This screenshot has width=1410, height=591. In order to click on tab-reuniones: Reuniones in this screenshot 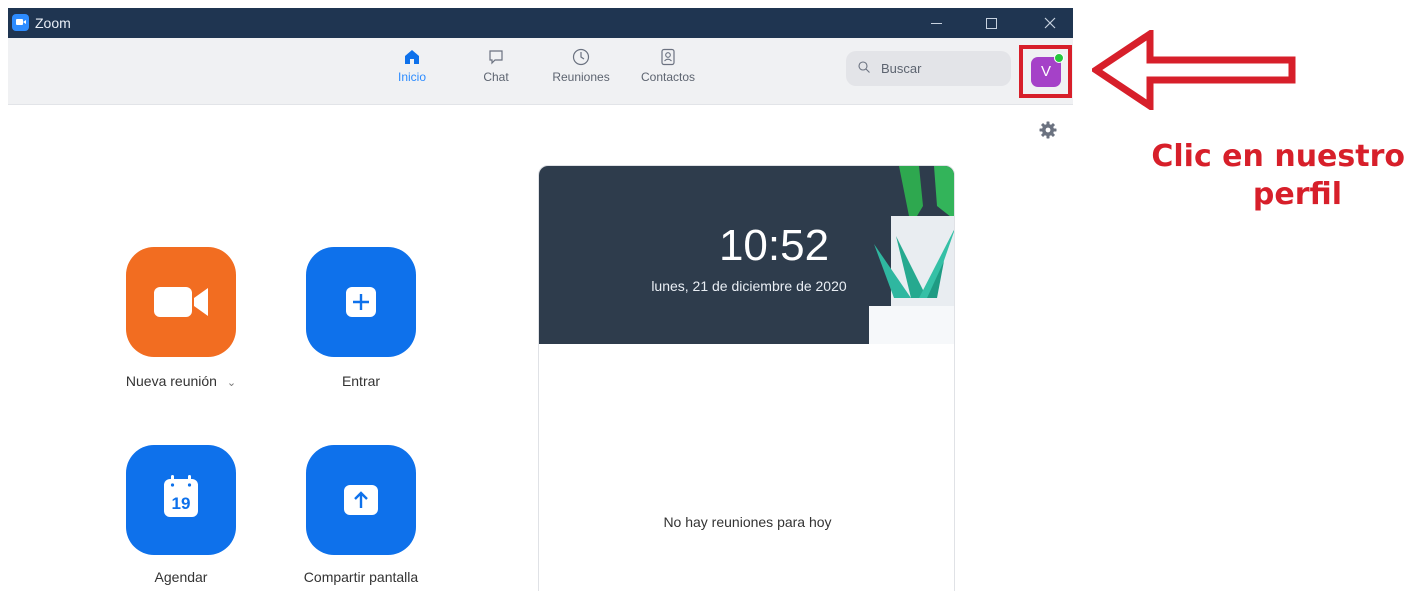, I will do `click(581, 66)`.